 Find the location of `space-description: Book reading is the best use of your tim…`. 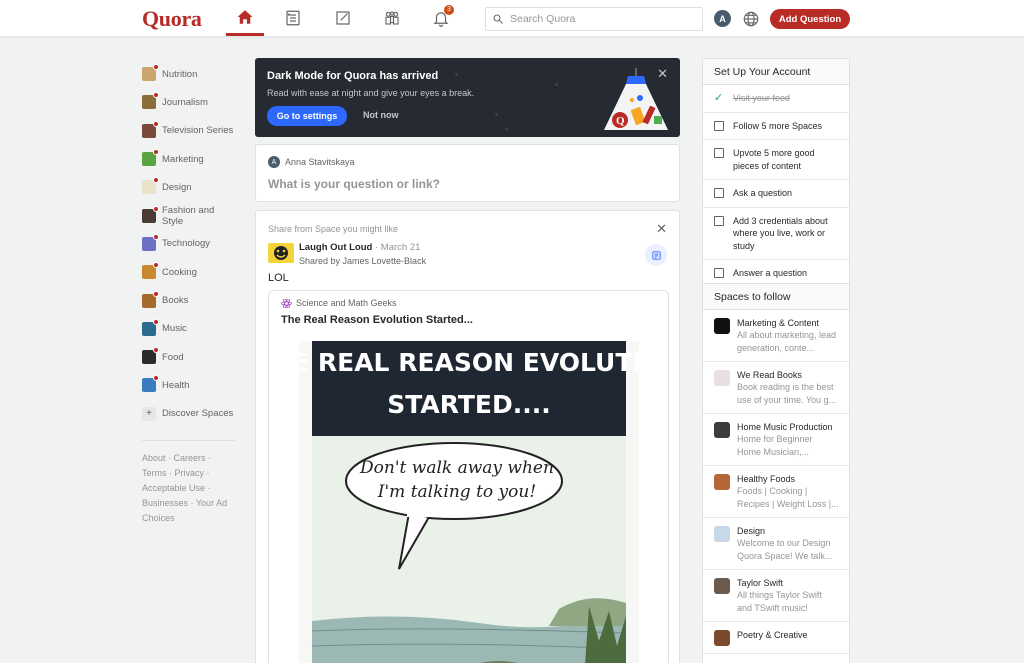

space-description: Book reading is the best use of your tim… is located at coordinates (787, 393).